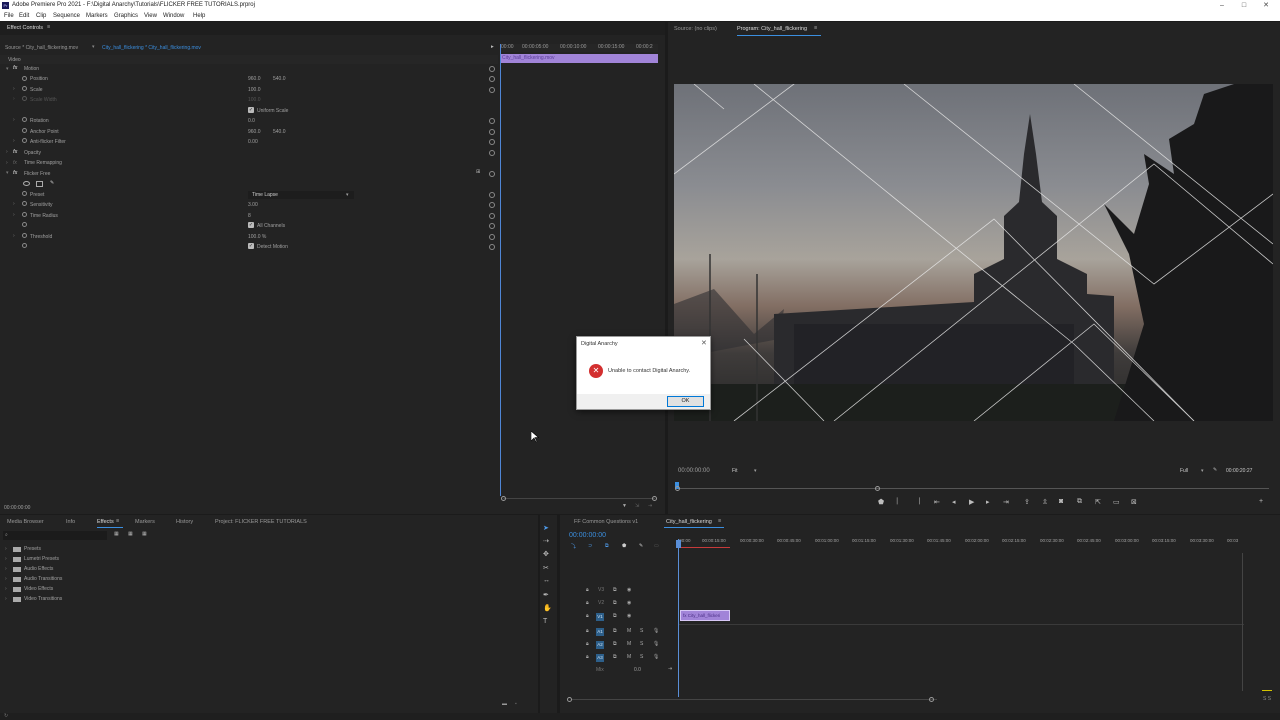  What do you see at coordinates (66, 16) in the screenshot?
I see `menu-sequence: Sequence` at bounding box center [66, 16].